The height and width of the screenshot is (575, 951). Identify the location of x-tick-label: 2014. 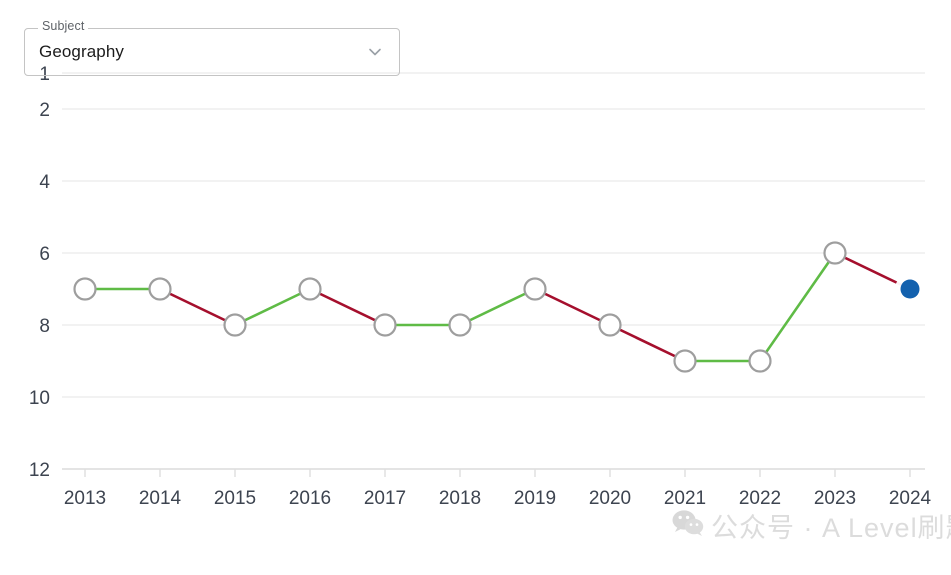
(160, 498).